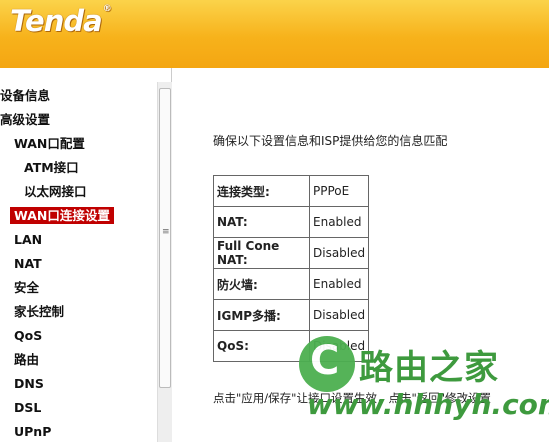 The height and width of the screenshot is (444, 549). I want to click on sidebar-item-ethernet: 以太网接口, so click(79, 192).